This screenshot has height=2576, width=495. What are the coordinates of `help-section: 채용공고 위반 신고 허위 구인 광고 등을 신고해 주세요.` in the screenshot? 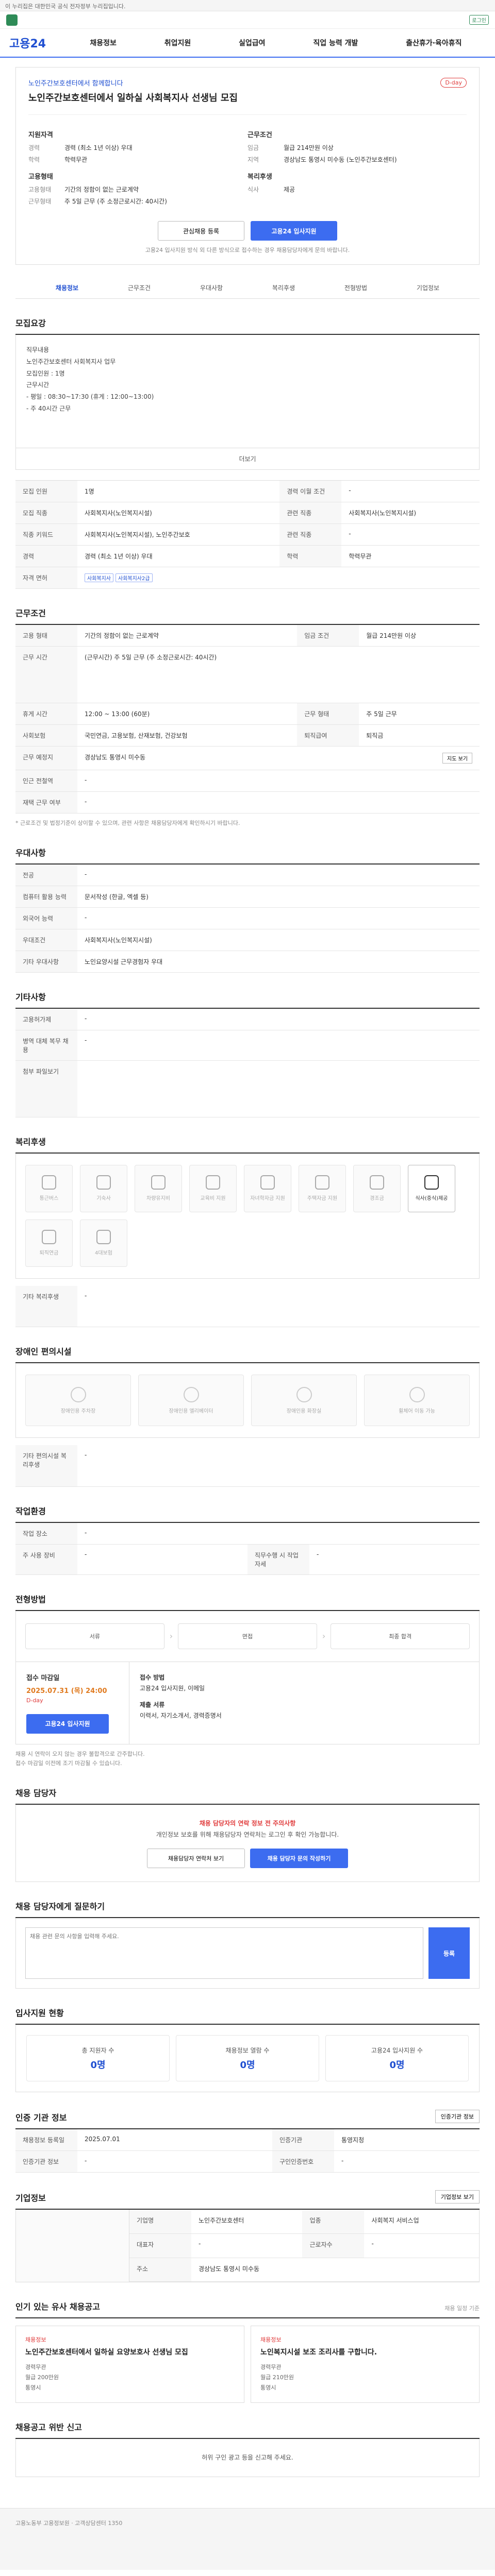 It's located at (247, 2449).